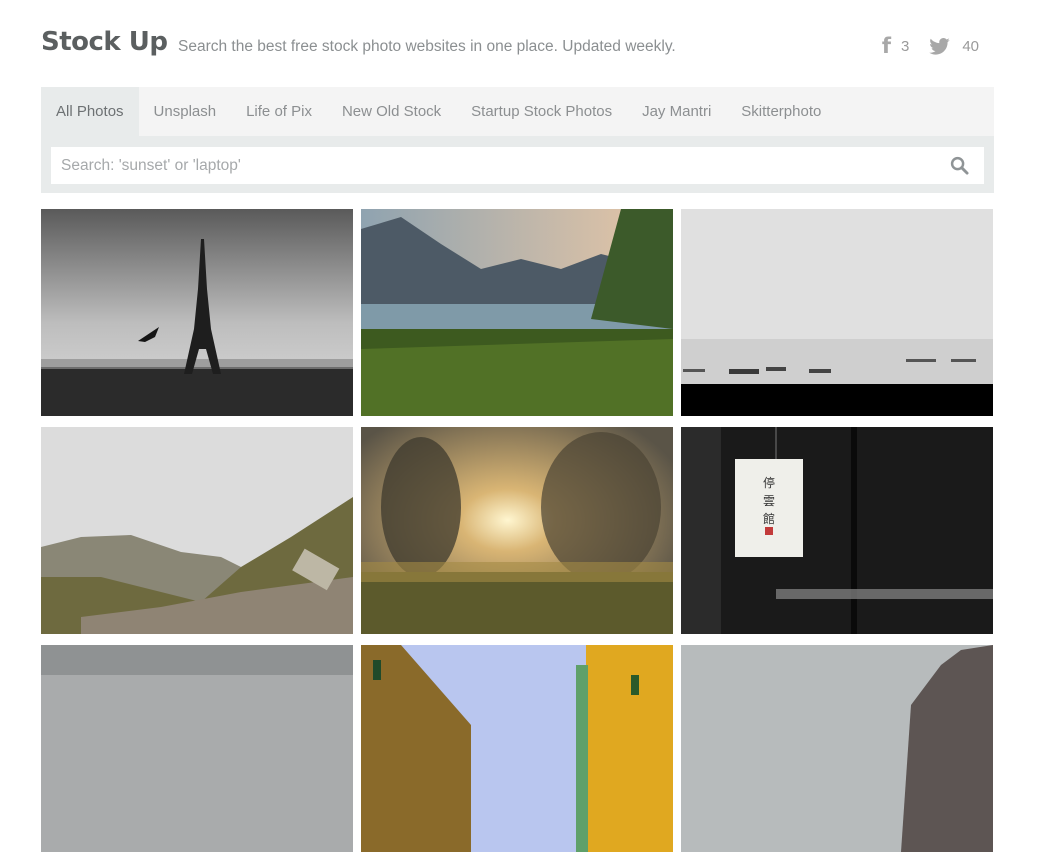  Describe the element at coordinates (769, 482) in the screenshot. I see `svg-text: 停` at that location.